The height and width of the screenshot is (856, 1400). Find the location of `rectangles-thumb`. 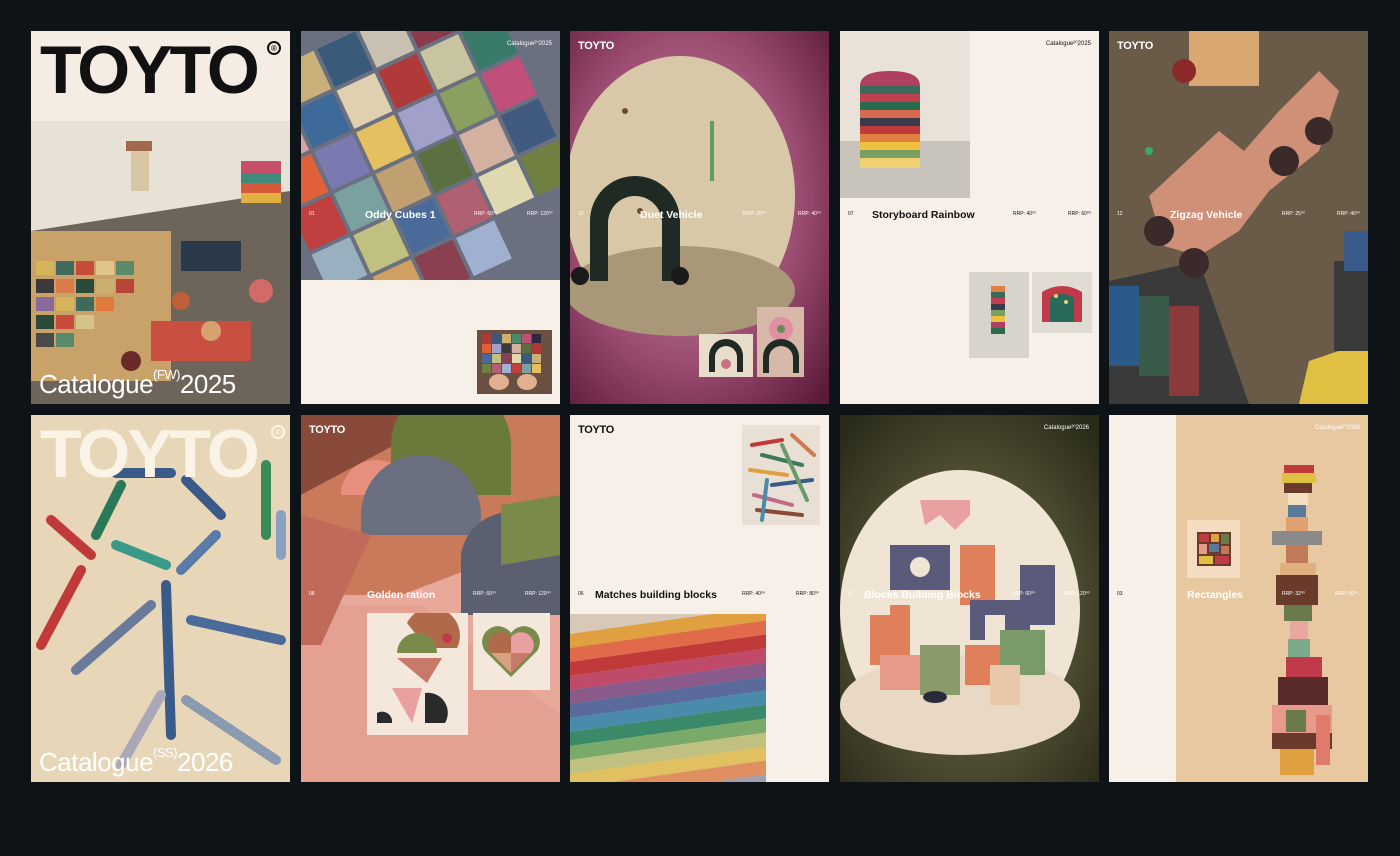

rectangles-thumb is located at coordinates (1213, 549).